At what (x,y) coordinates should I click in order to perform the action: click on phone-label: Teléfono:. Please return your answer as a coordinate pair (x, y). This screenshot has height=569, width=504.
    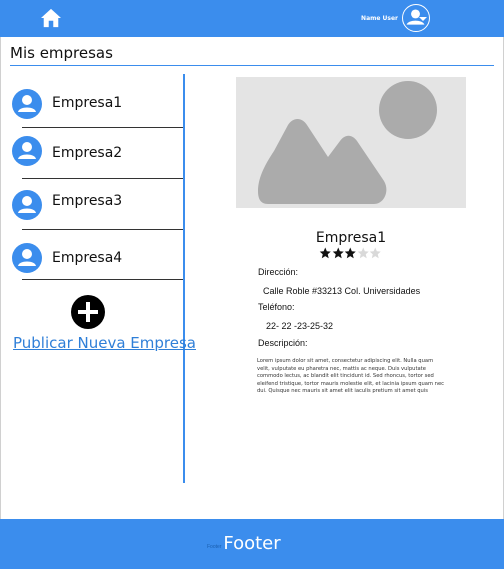
    Looking at the image, I should click on (276, 307).